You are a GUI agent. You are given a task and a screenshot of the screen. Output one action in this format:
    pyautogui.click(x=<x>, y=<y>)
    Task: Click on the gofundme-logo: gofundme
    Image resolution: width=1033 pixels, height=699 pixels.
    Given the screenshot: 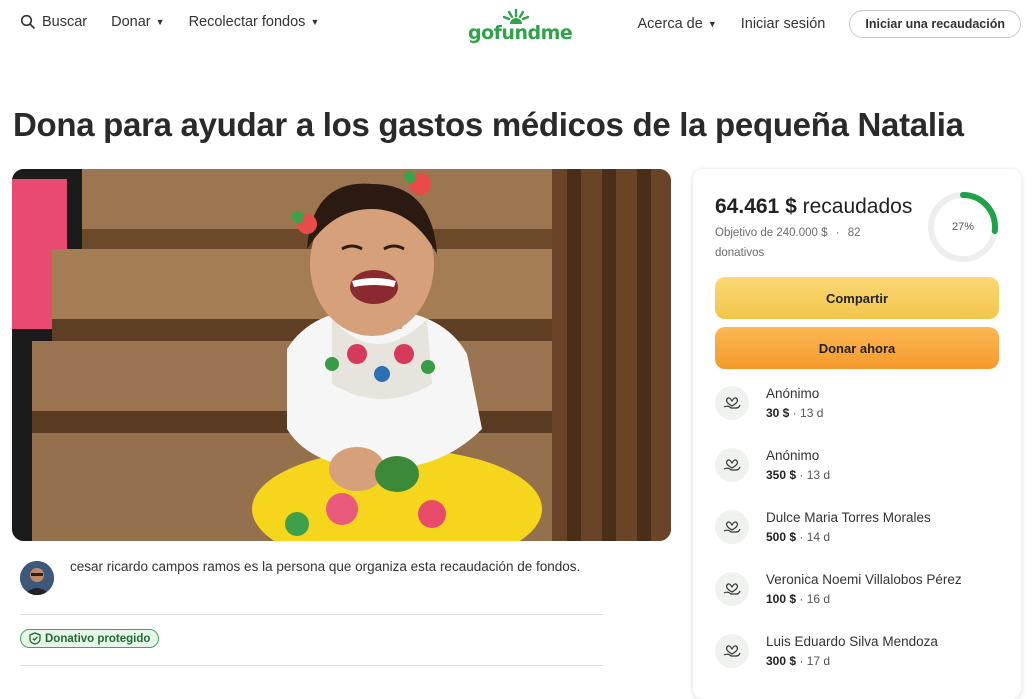 What is the action you would take?
    pyautogui.click(x=520, y=26)
    